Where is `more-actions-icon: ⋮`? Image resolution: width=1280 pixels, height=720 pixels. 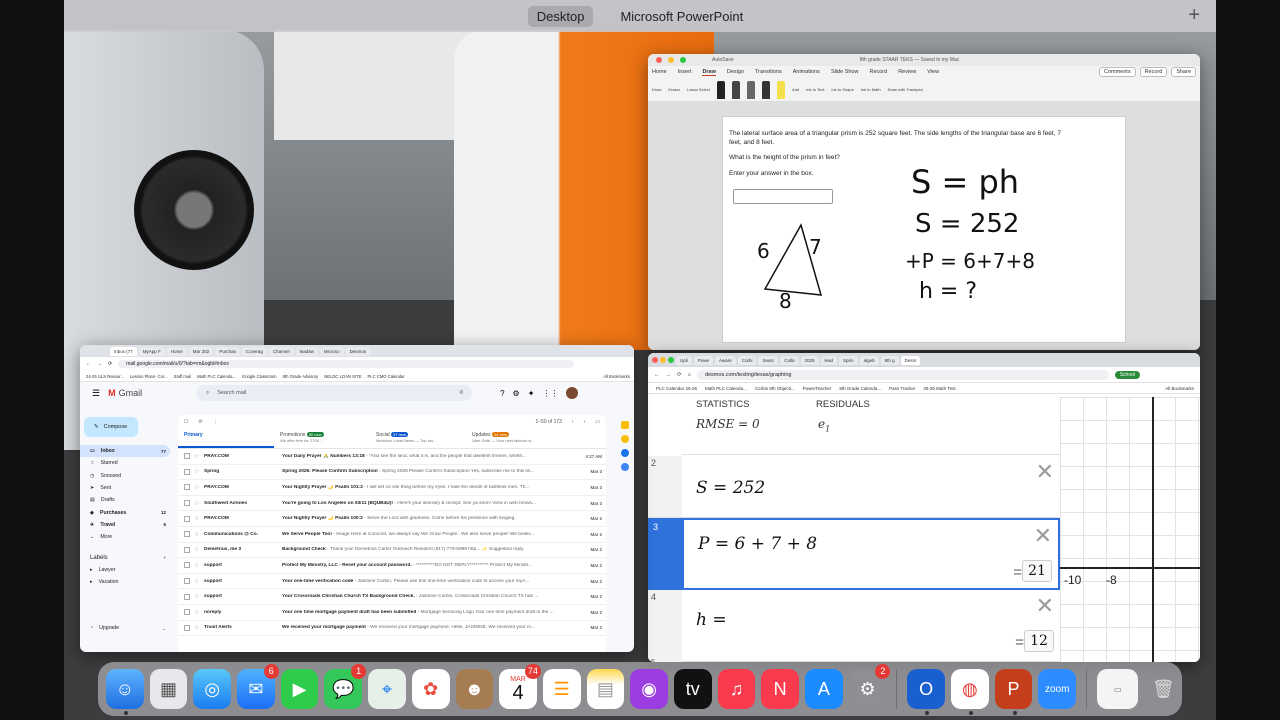 more-actions-icon: ⋮ is located at coordinates (215, 422).